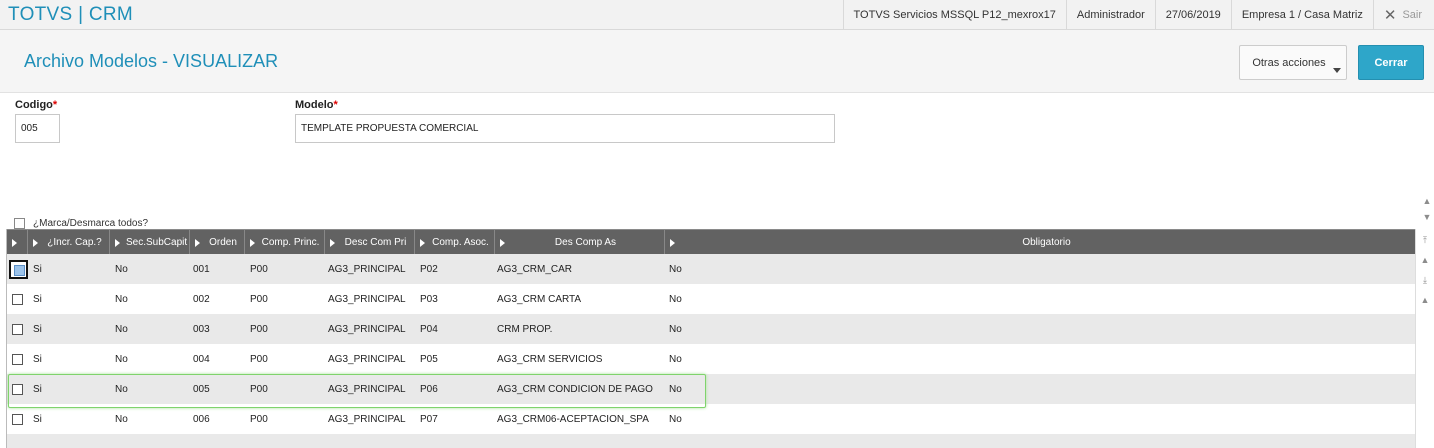  Describe the element at coordinates (157, 242) in the screenshot. I see `header-label: Sec.SubCapit` at that location.